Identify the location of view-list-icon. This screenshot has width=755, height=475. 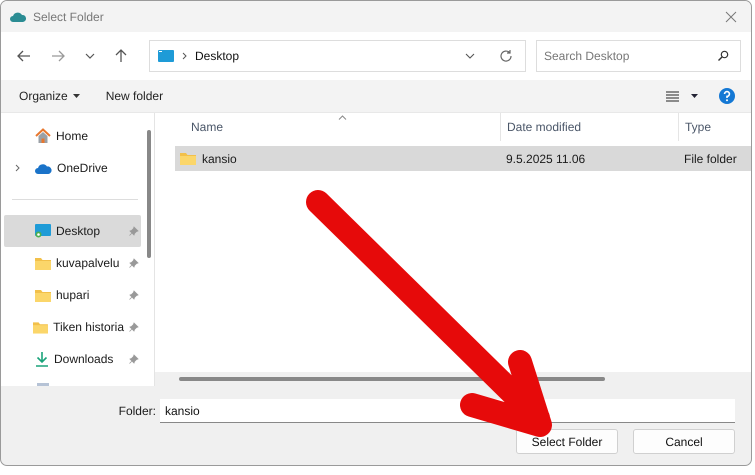
(672, 96).